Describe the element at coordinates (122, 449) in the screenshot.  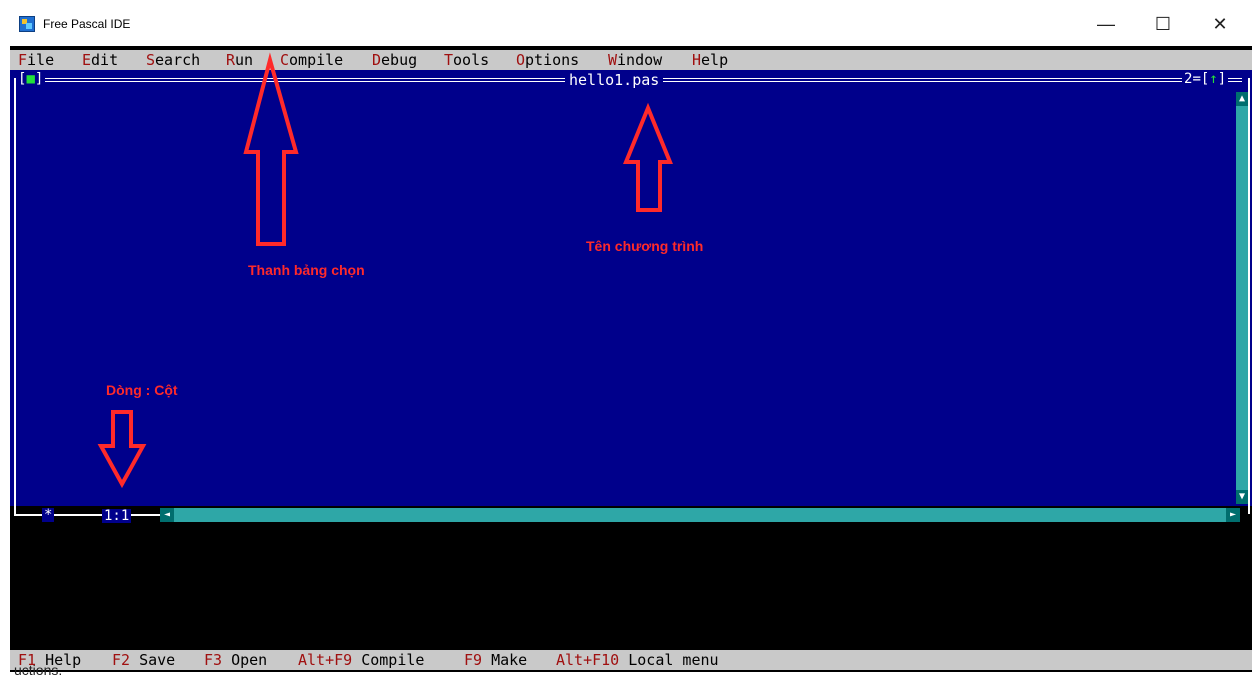
I see `line-col-arrow` at that location.